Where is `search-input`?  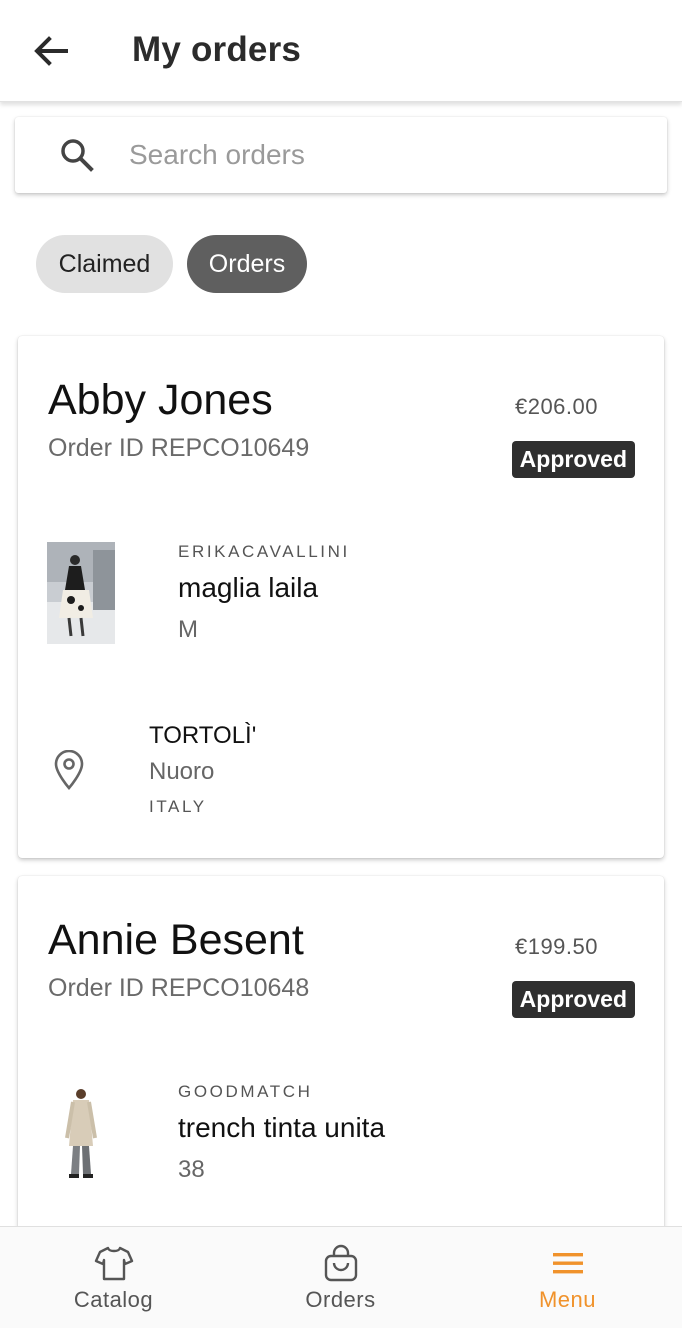 search-input is located at coordinates (389, 155).